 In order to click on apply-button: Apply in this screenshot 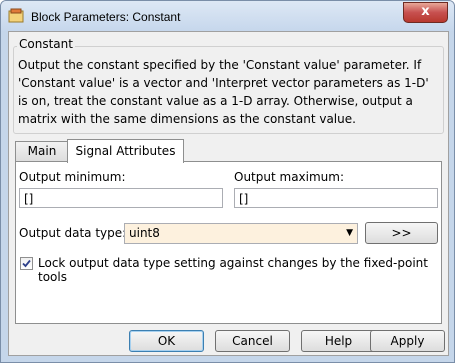, I will do `click(407, 341)`.